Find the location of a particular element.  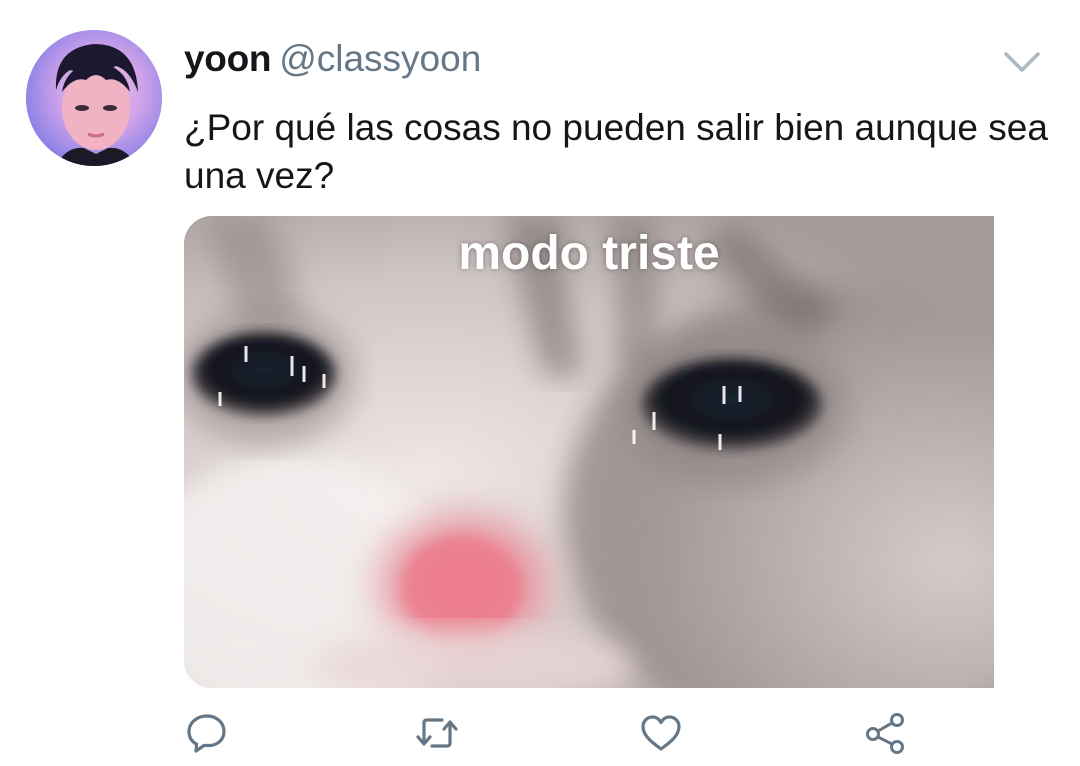

display-name: yoon is located at coordinates (227, 58).